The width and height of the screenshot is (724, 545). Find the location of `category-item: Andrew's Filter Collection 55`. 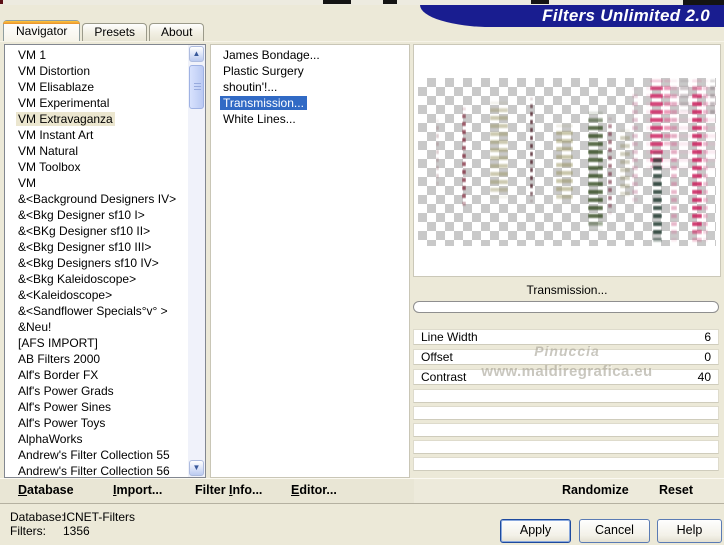

category-item: Andrew's Filter Collection 55 is located at coordinates (96, 455).